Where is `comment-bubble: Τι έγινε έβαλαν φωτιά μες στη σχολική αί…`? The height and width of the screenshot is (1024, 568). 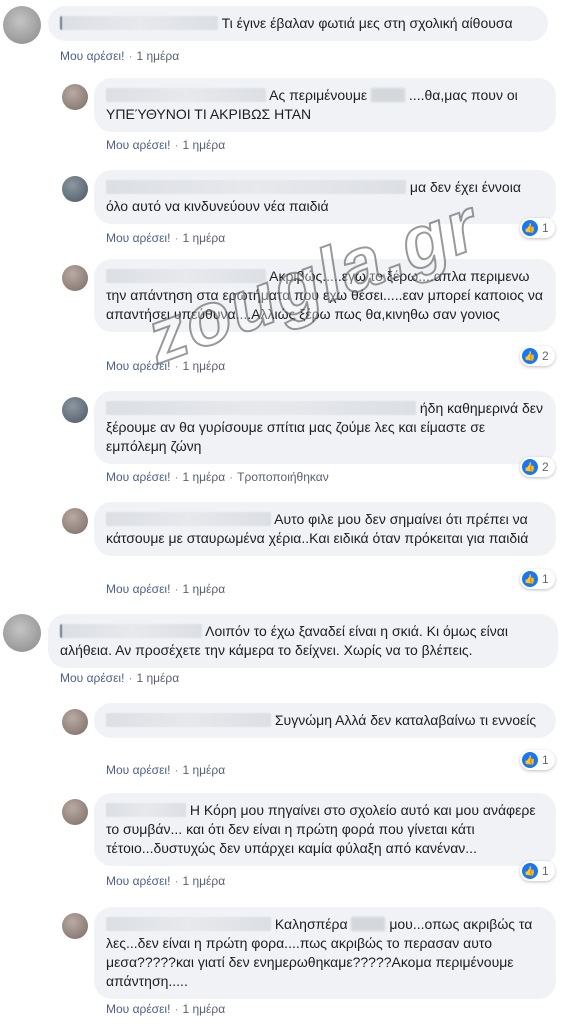
comment-bubble: Τι έγινε έβαλαν φωτιά μες στη σχολική αί… is located at coordinates (298, 23).